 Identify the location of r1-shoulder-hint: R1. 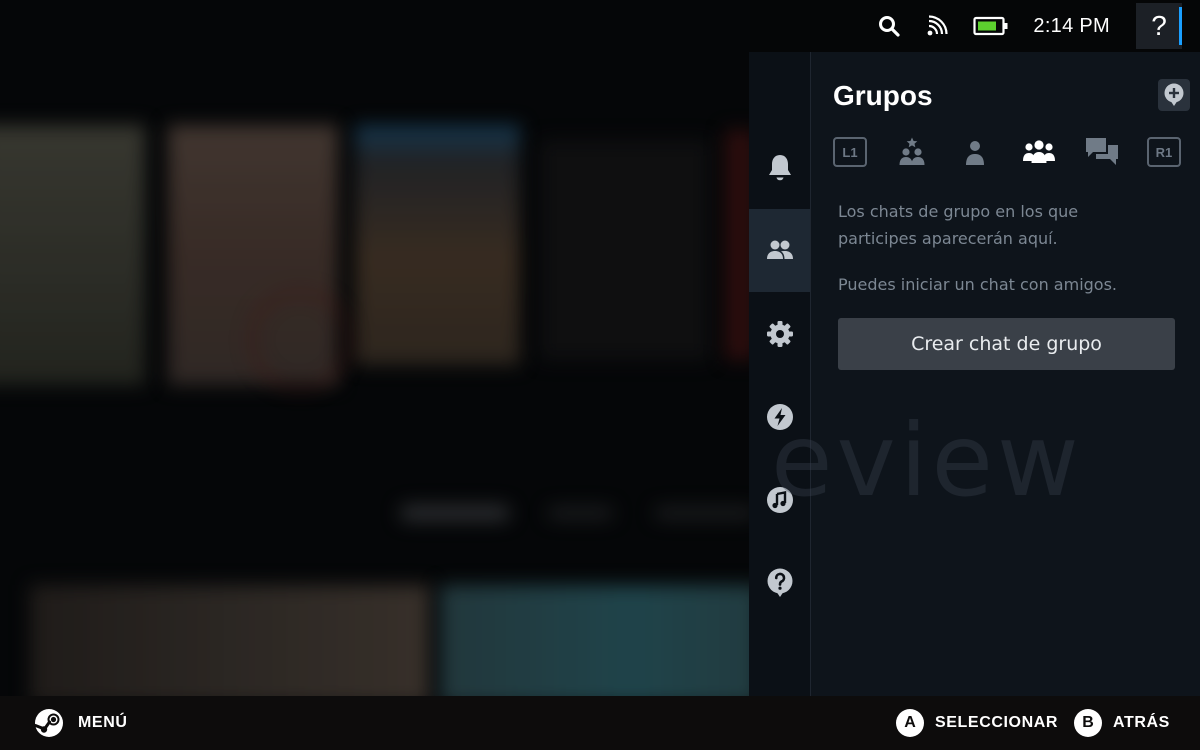
(1163, 152).